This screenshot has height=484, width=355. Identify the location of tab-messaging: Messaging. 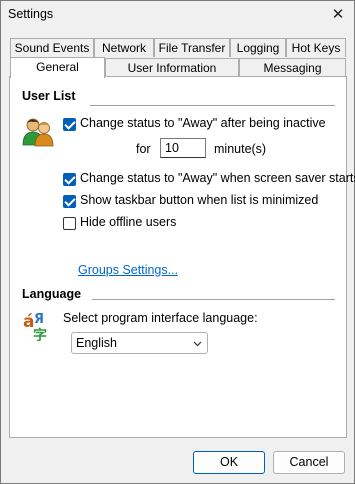
(292, 67).